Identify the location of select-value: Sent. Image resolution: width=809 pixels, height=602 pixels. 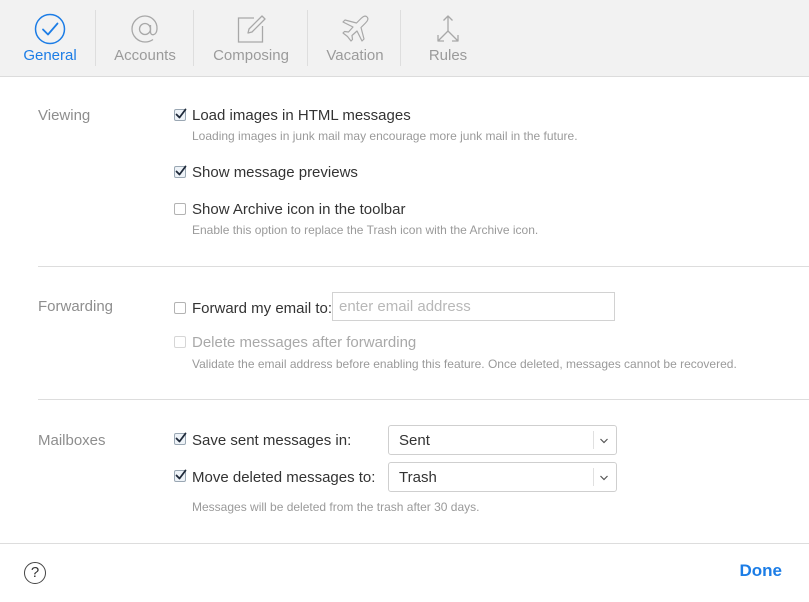
(414, 440).